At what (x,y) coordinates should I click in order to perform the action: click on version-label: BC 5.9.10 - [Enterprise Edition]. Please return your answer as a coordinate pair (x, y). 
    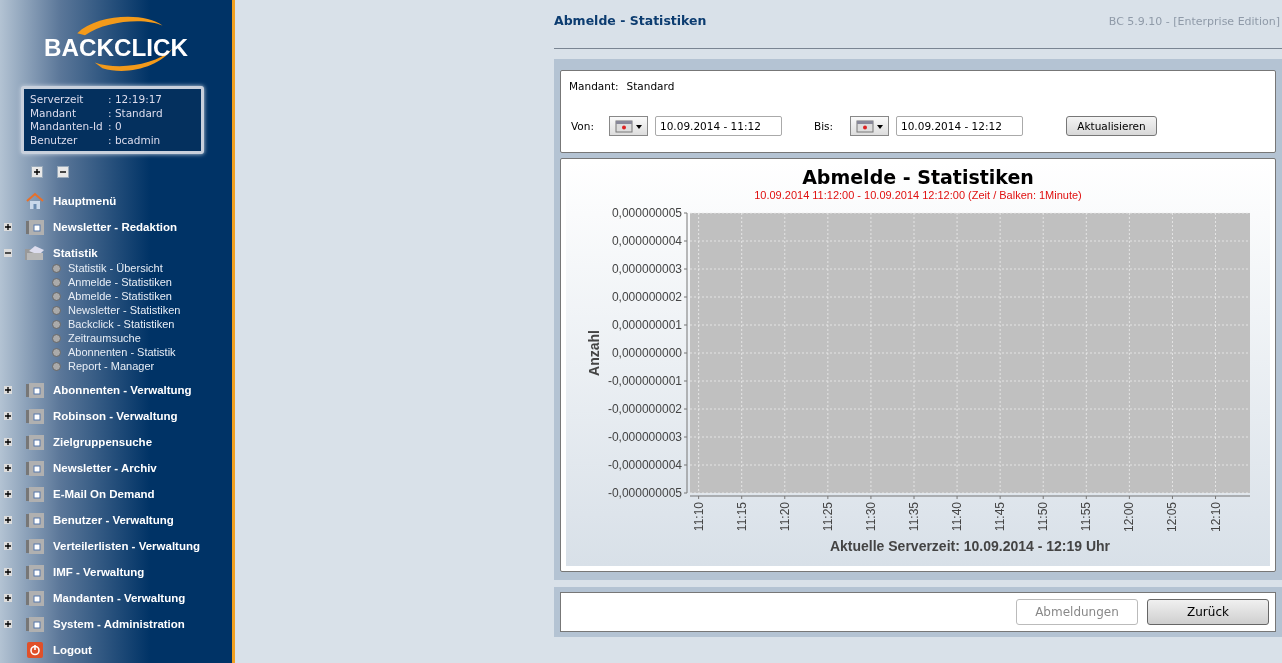
    Looking at the image, I should click on (1194, 21).